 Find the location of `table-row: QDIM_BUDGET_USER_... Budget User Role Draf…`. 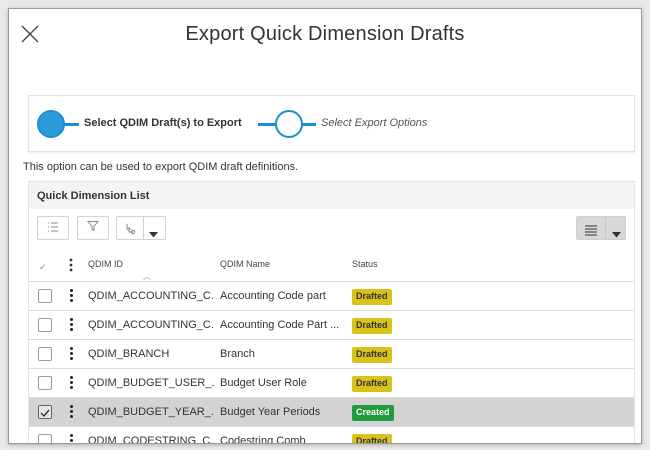

table-row: QDIM_BUDGET_USER_... Budget User Role Draf… is located at coordinates (331, 383).